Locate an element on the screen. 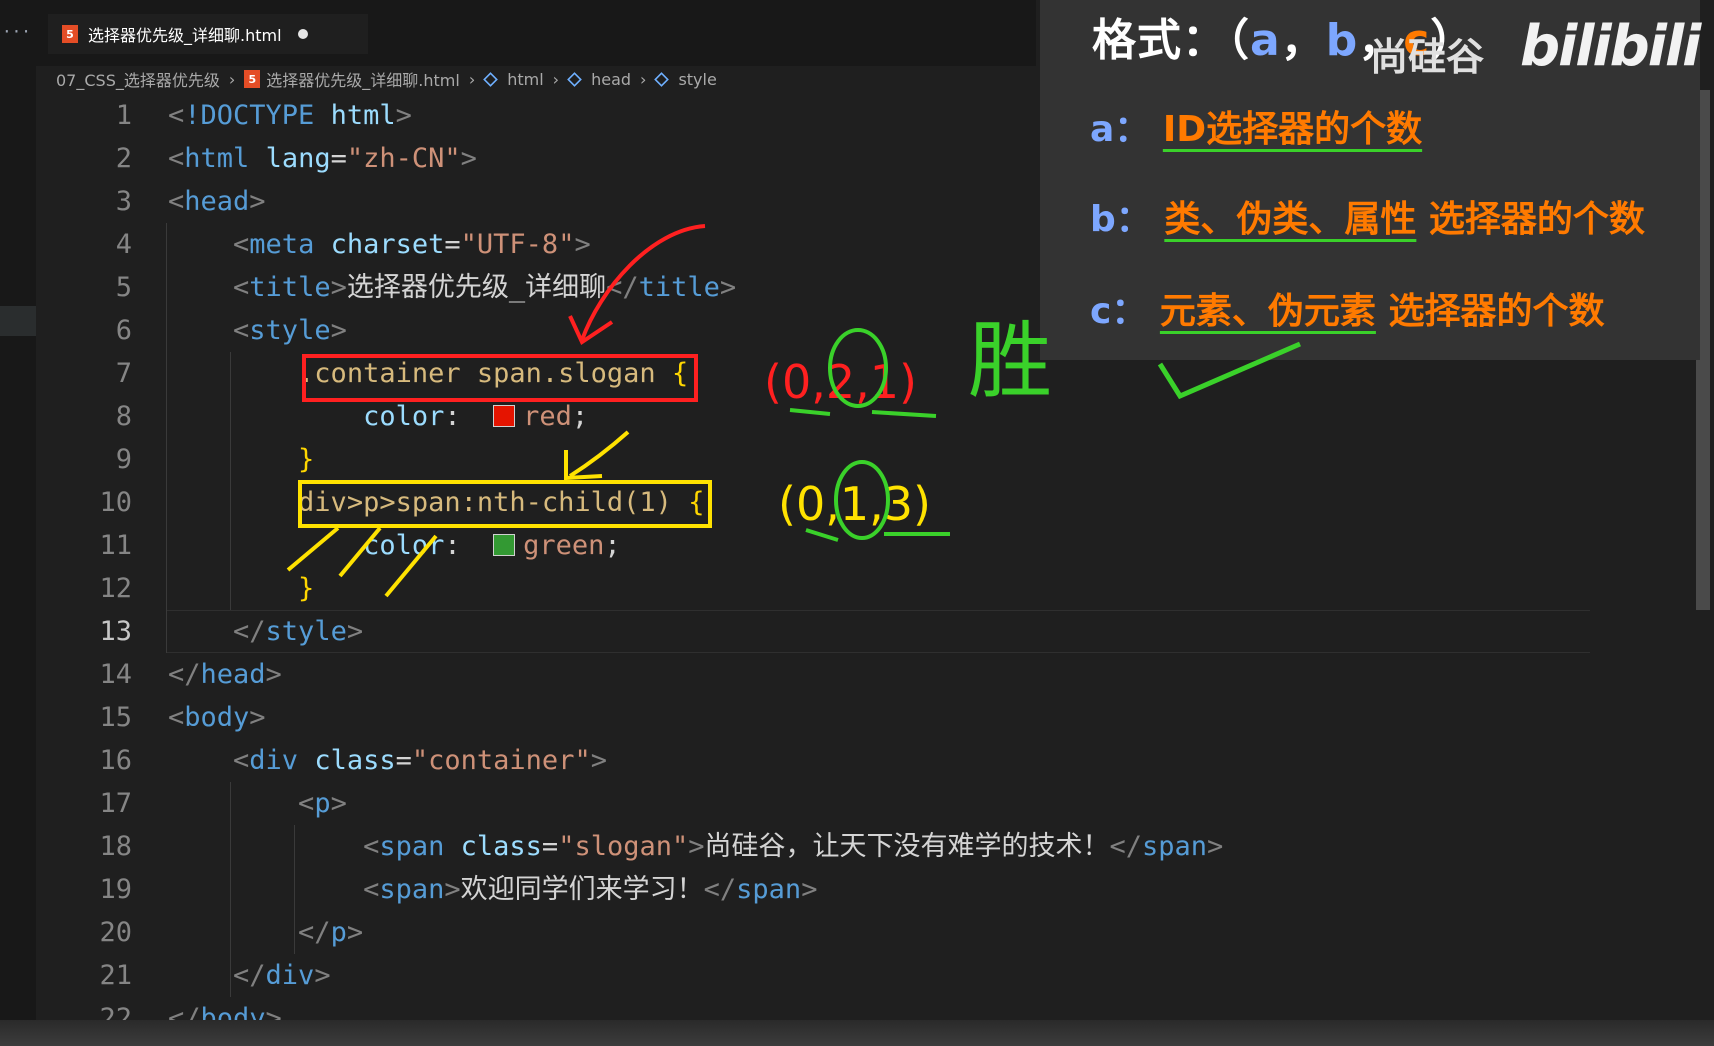 The height and width of the screenshot is (1046, 1714). breadcrumb-html: html is located at coordinates (525, 79).